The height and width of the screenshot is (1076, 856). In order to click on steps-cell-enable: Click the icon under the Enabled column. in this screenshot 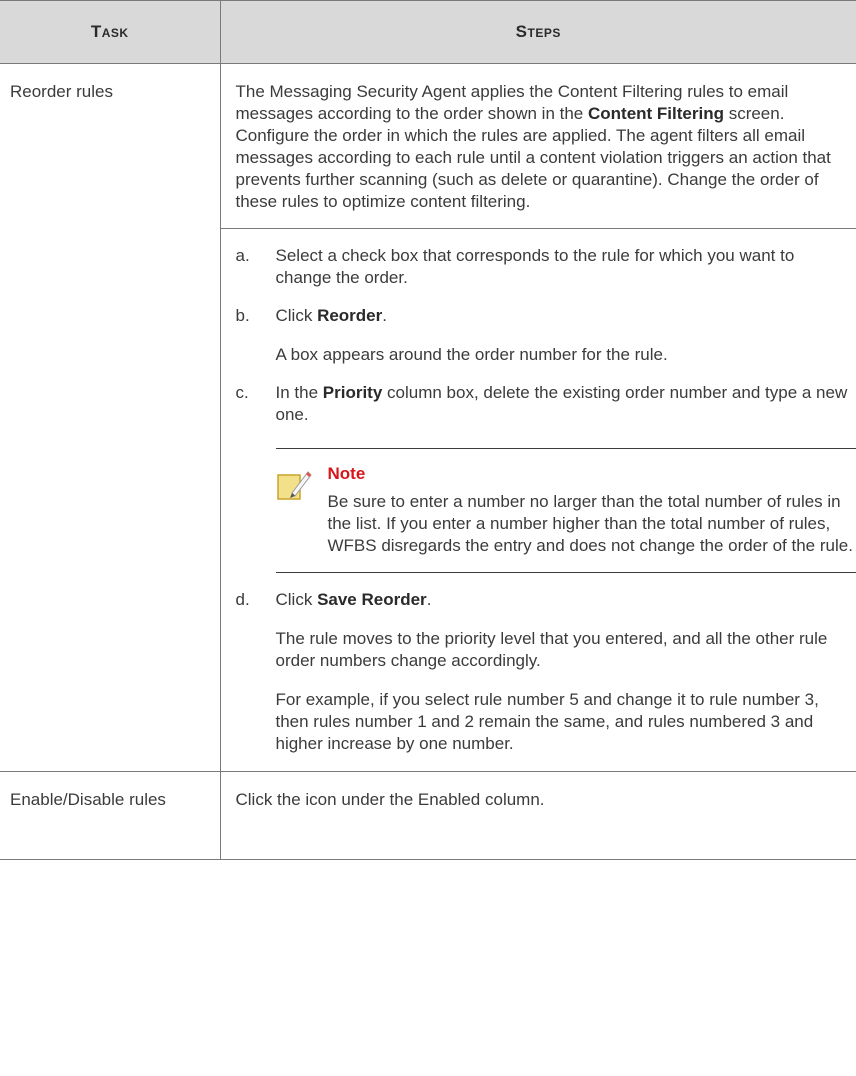, I will do `click(537, 816)`.